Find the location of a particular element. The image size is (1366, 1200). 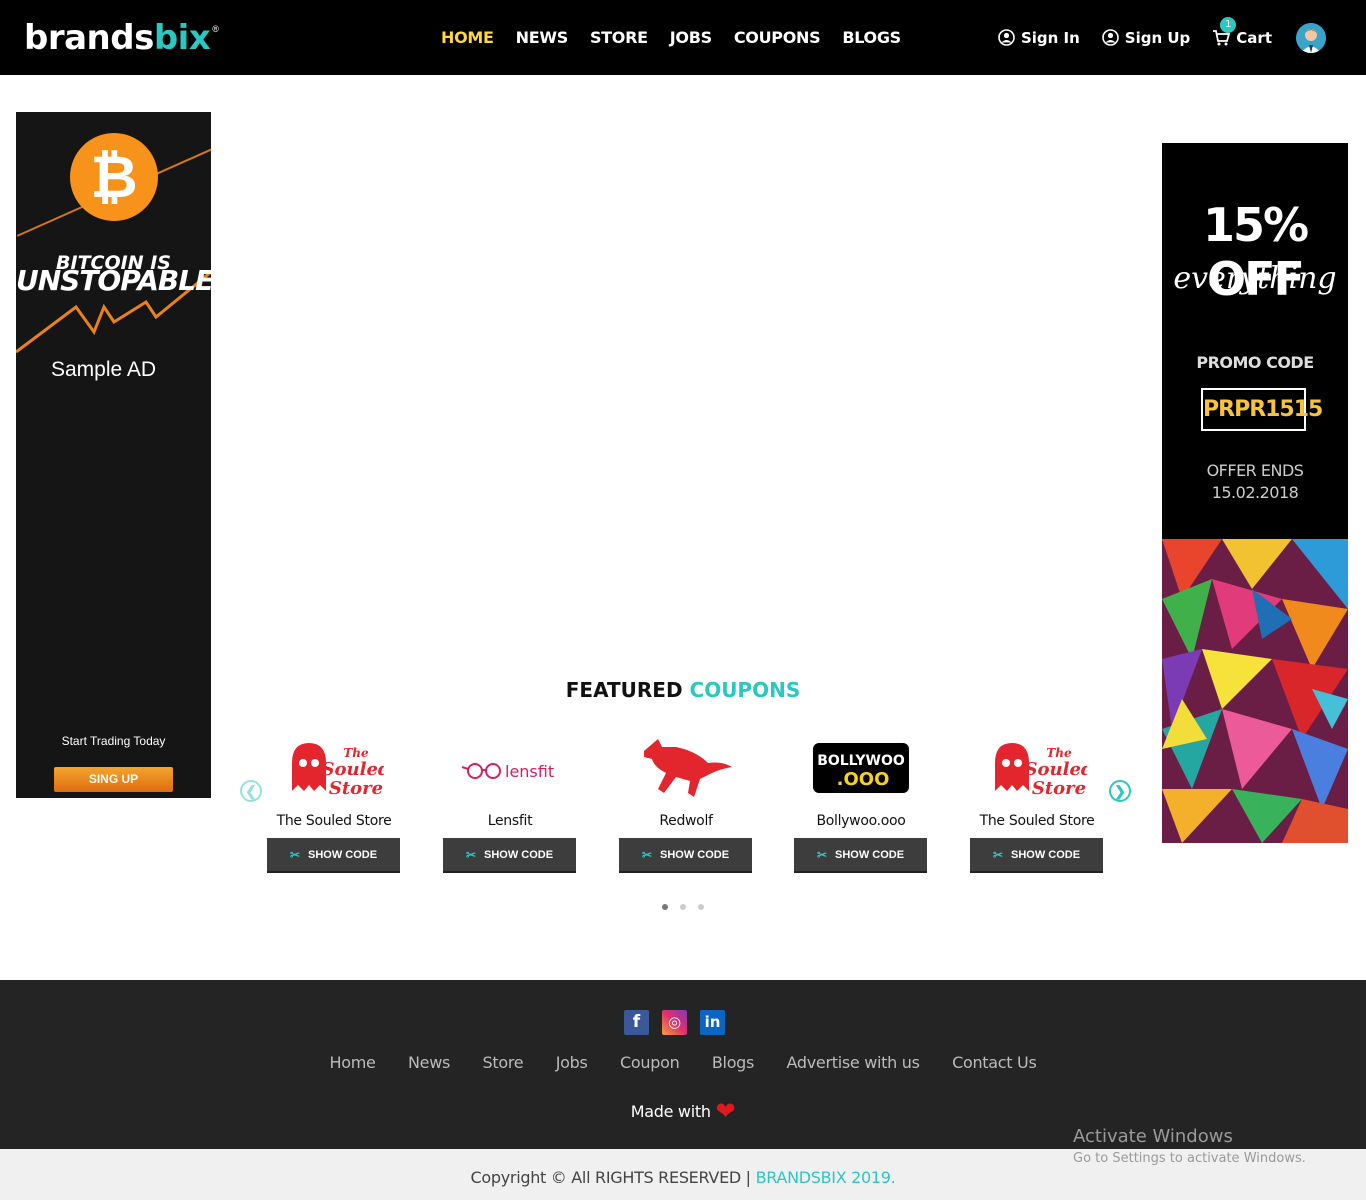

footer-link-news: News is located at coordinates (429, 1062).